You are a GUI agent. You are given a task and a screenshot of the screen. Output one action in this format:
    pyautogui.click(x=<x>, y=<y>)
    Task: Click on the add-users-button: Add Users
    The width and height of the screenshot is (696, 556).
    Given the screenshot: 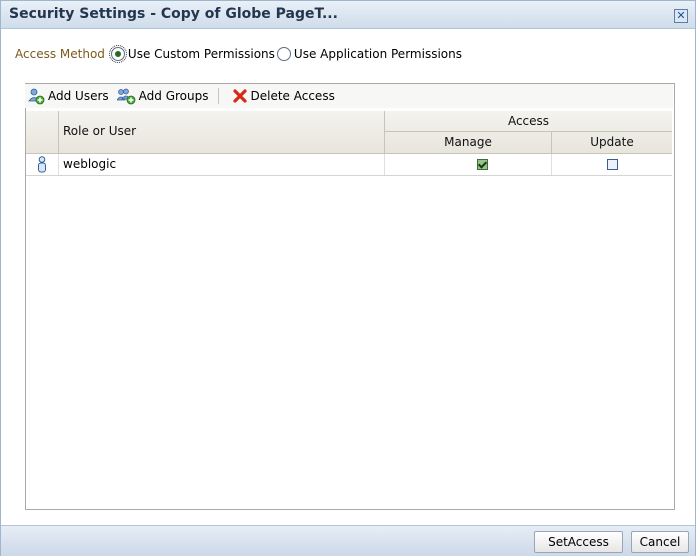 What is the action you would take?
    pyautogui.click(x=68, y=96)
    